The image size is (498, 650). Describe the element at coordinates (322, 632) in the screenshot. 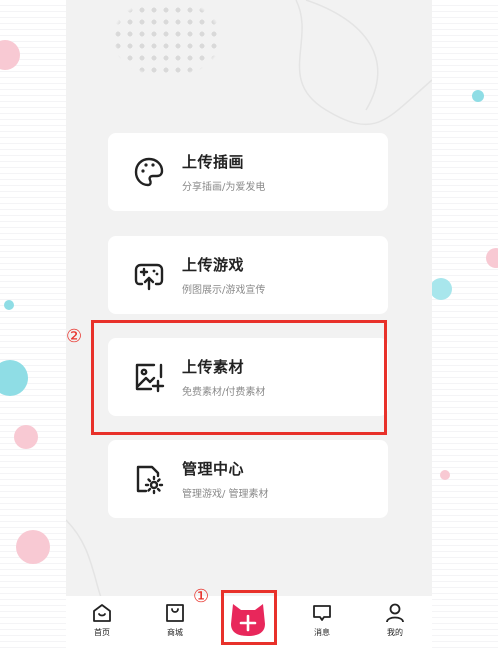

I see `nav-label: 消息` at that location.